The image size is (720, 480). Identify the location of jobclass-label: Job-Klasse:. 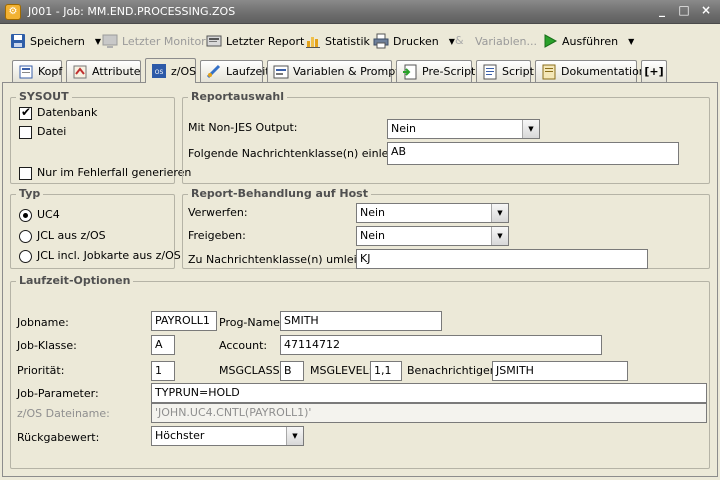
(47, 345).